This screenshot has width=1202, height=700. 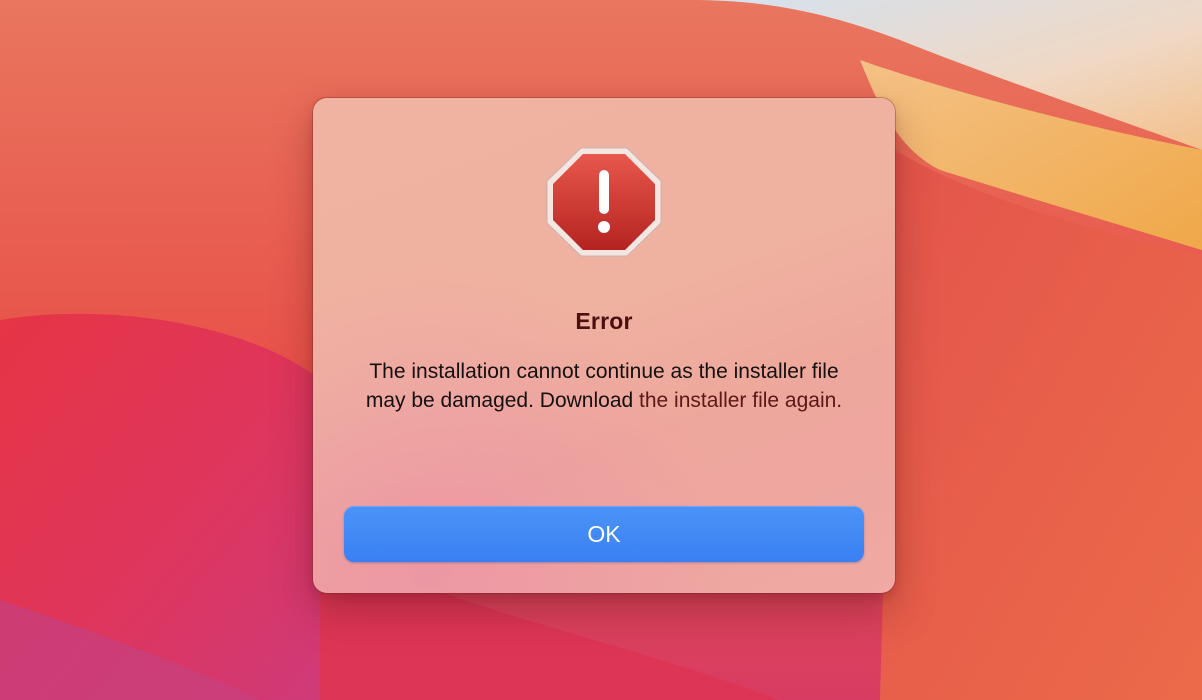 I want to click on stop-sign-exclamation-icon, so click(x=604, y=202).